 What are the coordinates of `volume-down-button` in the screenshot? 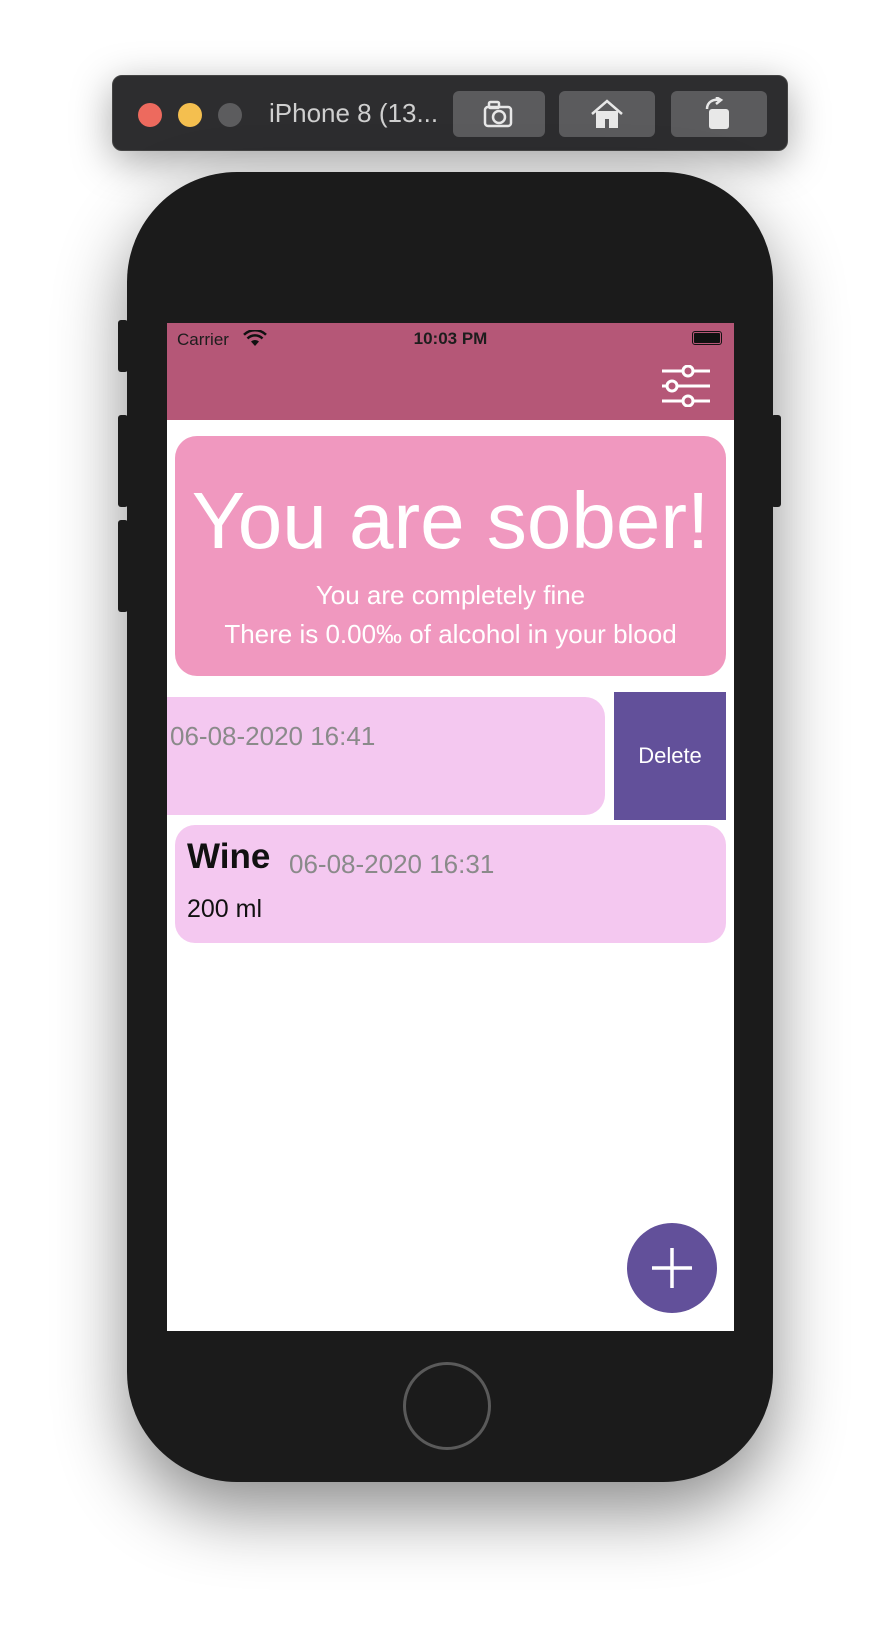 It's located at (123, 566).